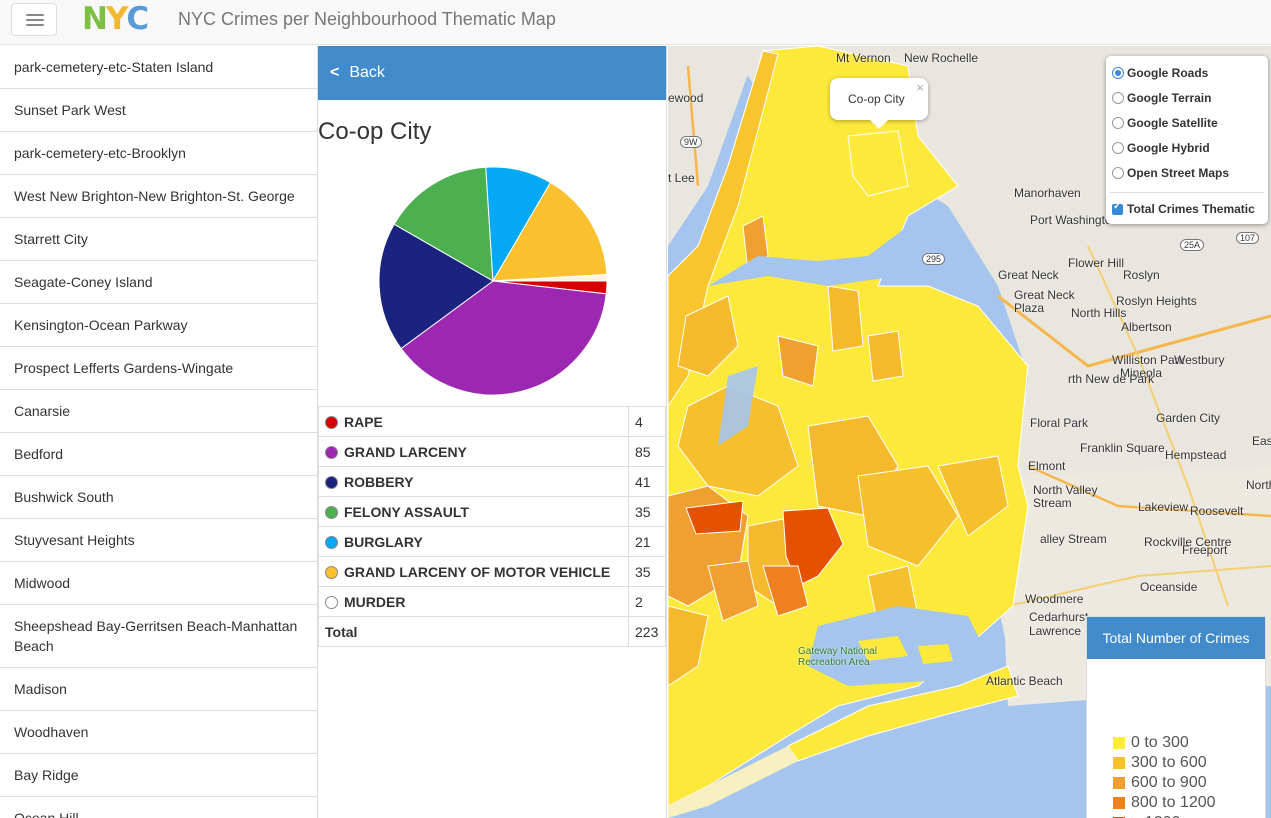  What do you see at coordinates (647, 481) in the screenshot?
I see `crime-count: 41` at bounding box center [647, 481].